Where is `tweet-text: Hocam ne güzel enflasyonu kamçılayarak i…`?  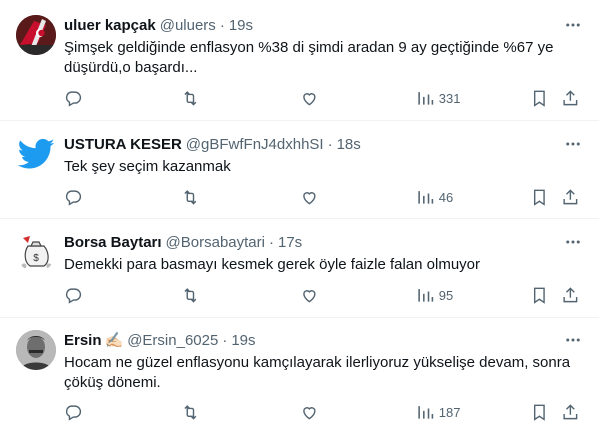
tweet-text: Hocam ne güzel enflasyonu kamçılayarak i… is located at coordinates (317, 372).